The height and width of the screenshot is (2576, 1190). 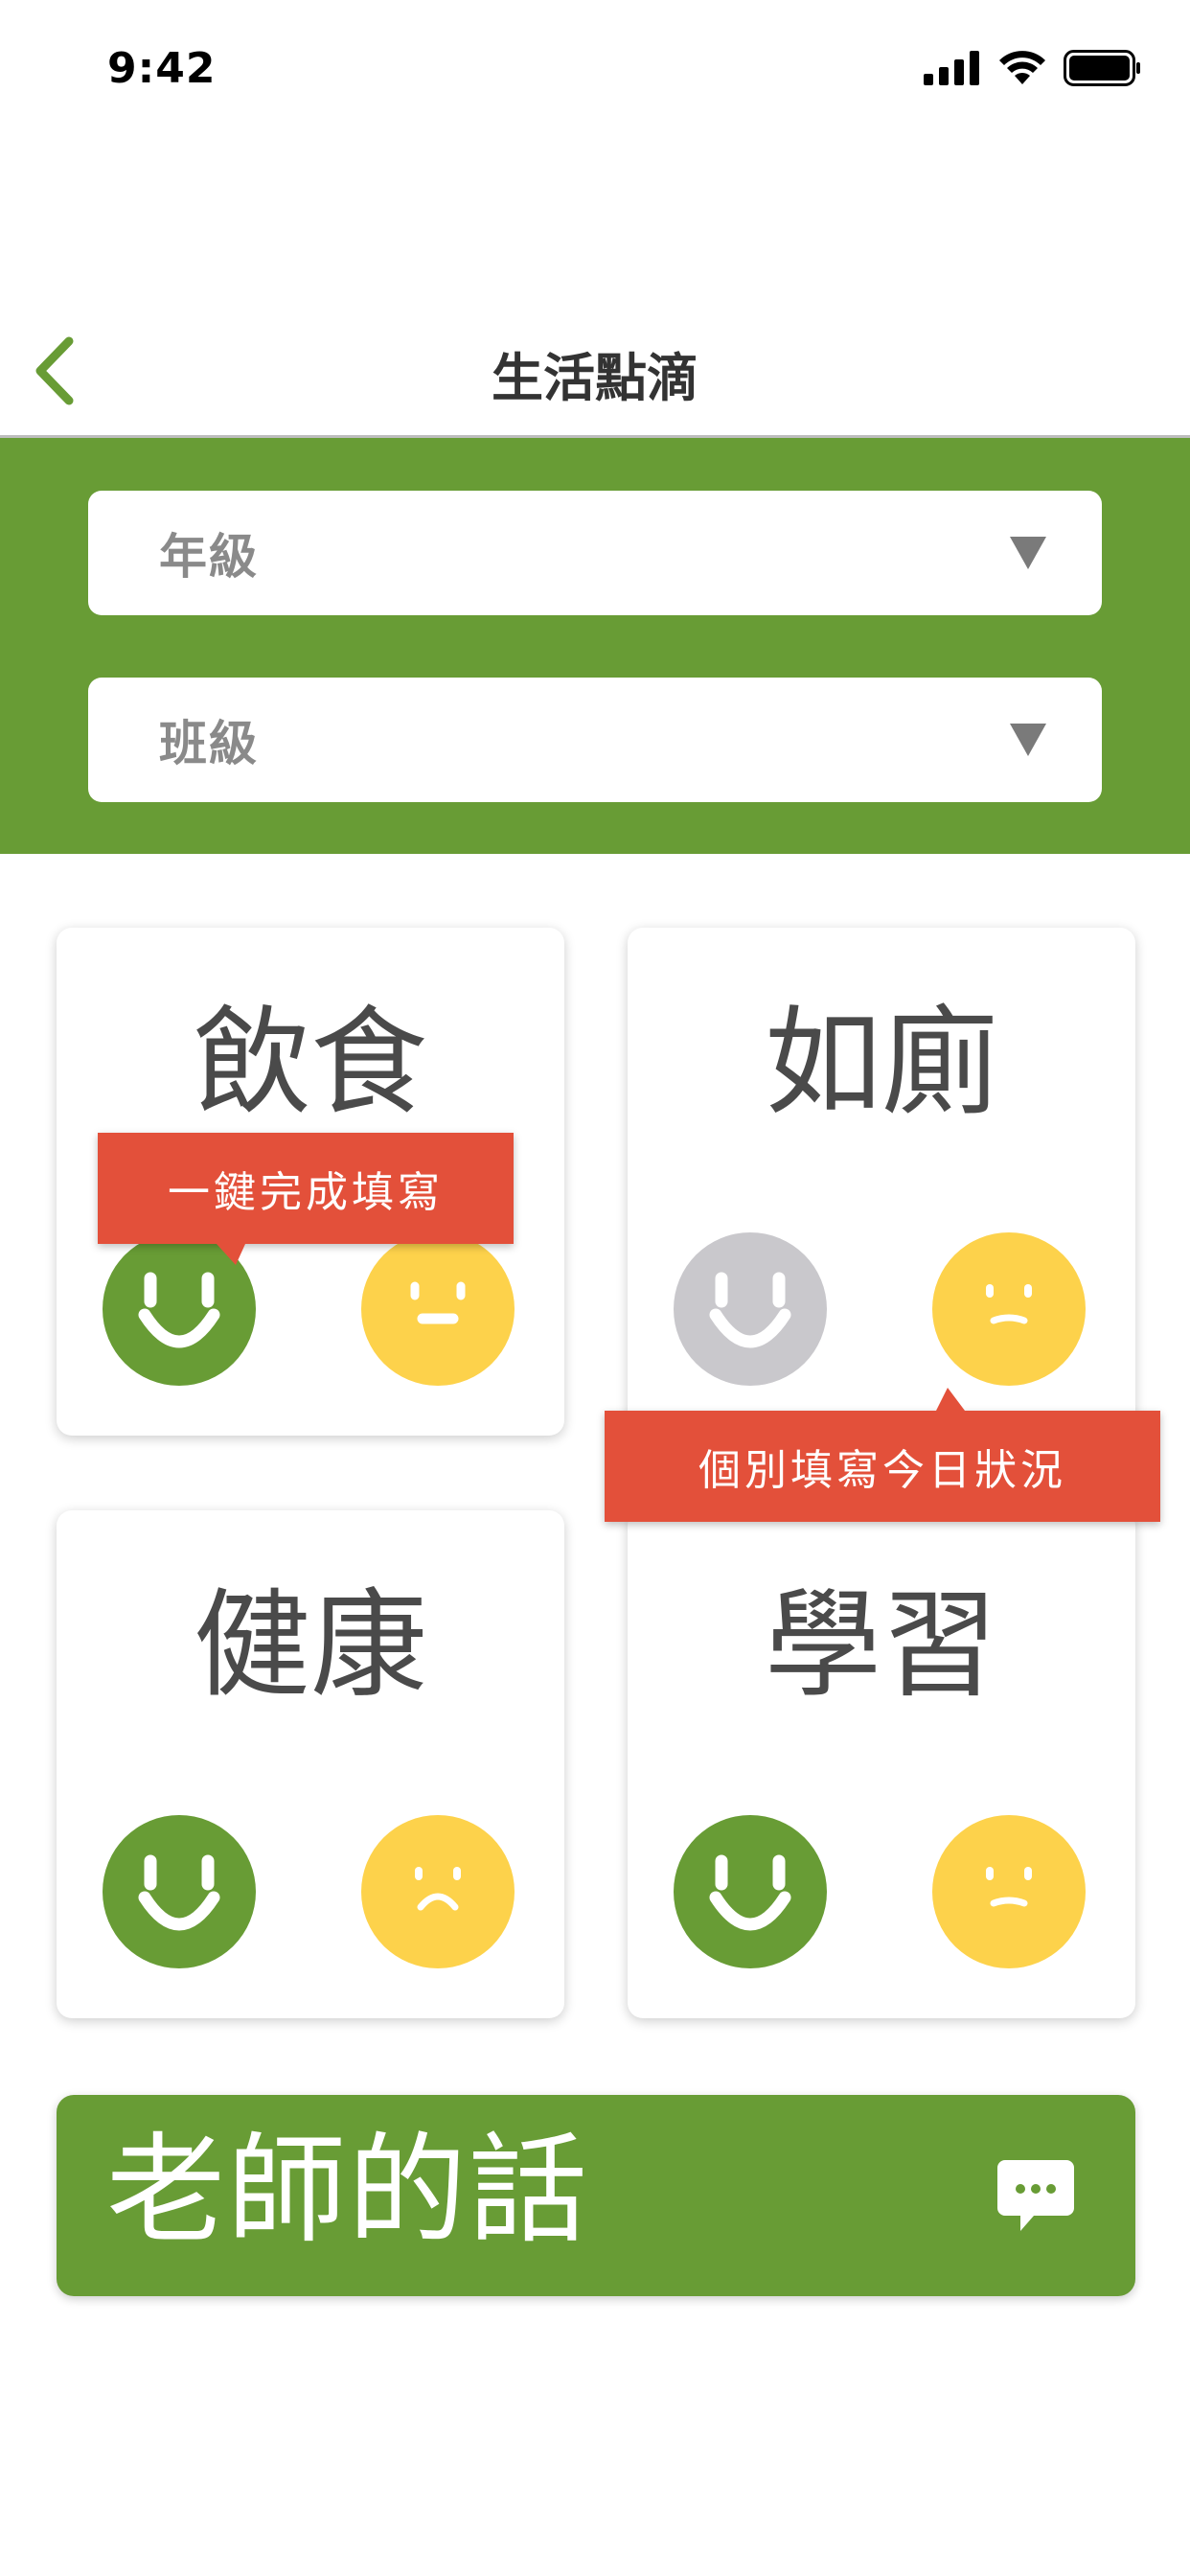 What do you see at coordinates (311, 1645) in the screenshot?
I see `card-title: 健康` at bounding box center [311, 1645].